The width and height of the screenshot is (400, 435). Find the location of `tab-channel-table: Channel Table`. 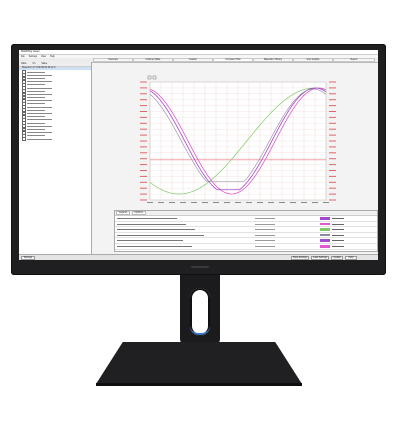

tab-channel-table: Channel Table is located at coordinates (153, 60).